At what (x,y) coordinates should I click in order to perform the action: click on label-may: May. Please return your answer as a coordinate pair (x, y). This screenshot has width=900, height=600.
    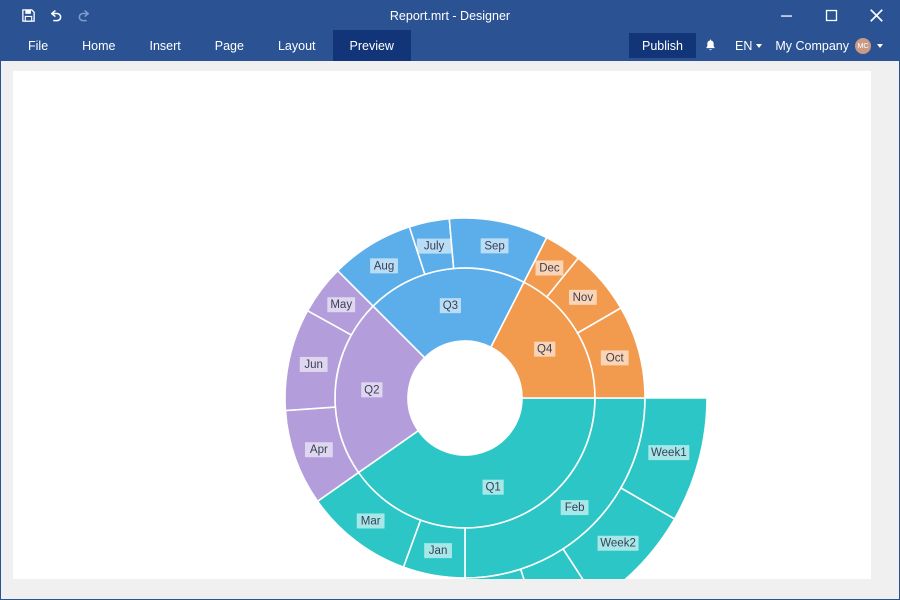
    Looking at the image, I should click on (341, 305).